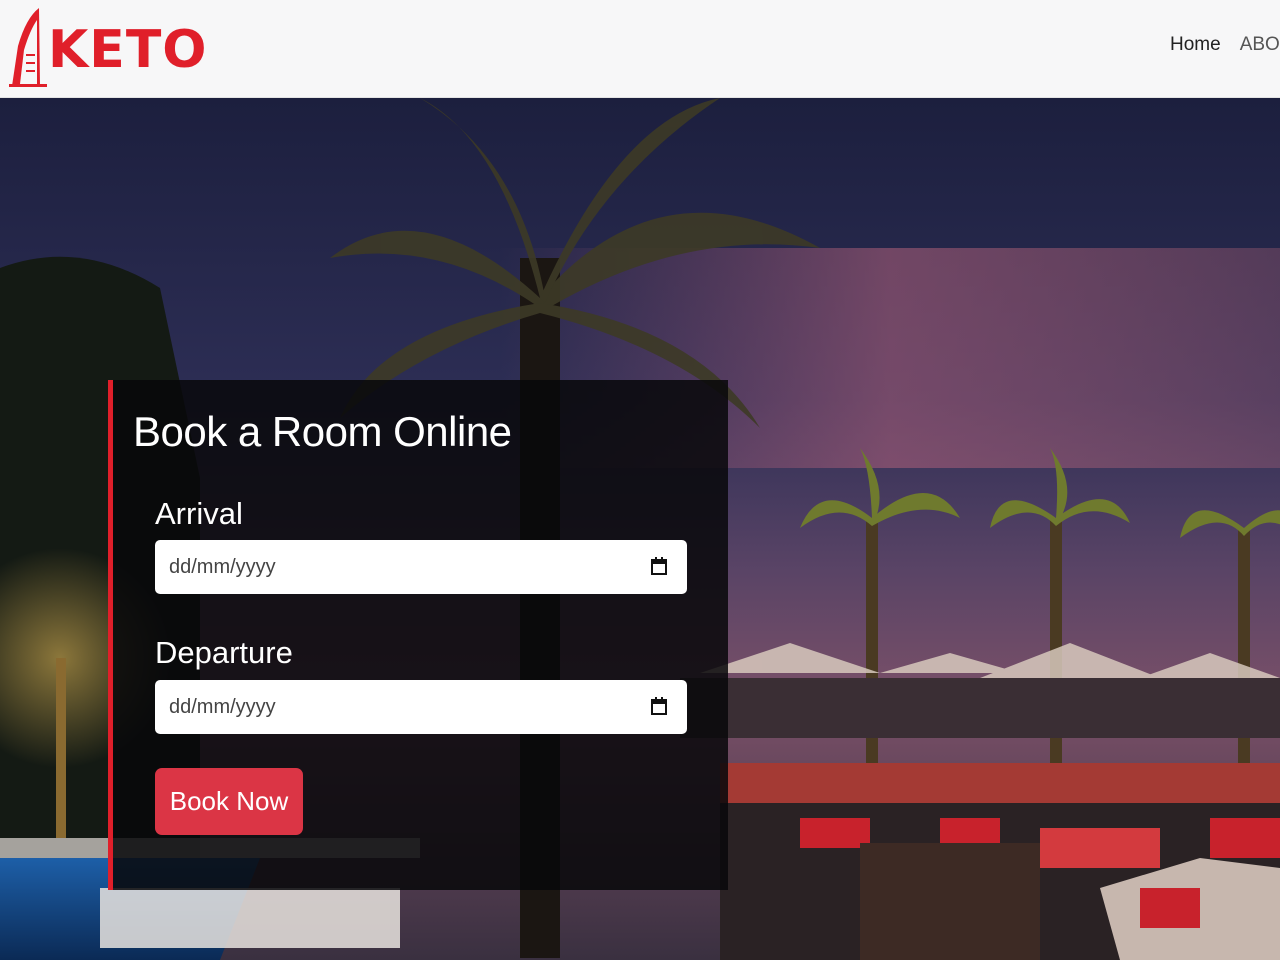 This screenshot has height=960, width=1280. I want to click on book-now-button: Book Now, so click(229, 801).